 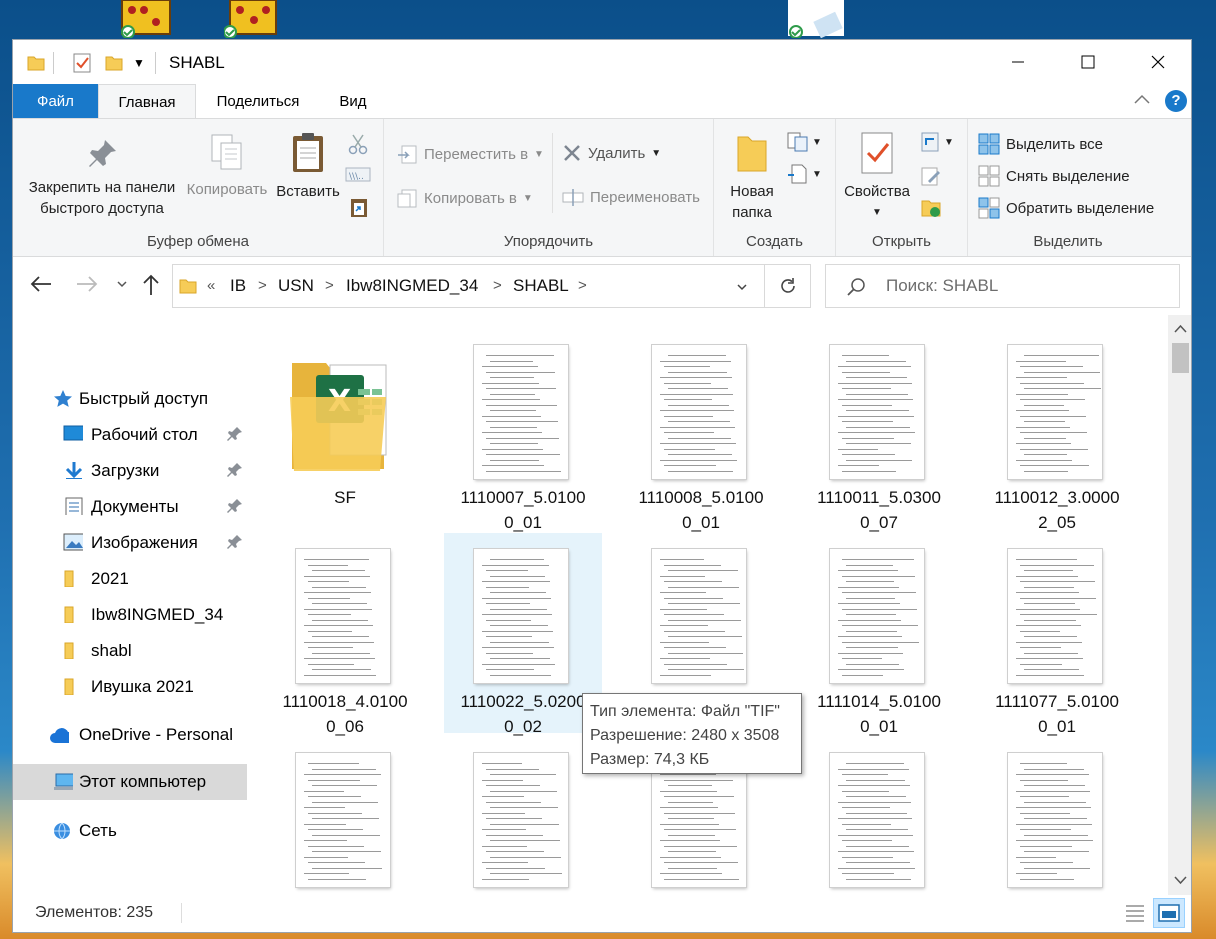 What do you see at coordinates (1057, 634) in the screenshot?
I see `file-item: 1111077_5.0100 0_01` at bounding box center [1057, 634].